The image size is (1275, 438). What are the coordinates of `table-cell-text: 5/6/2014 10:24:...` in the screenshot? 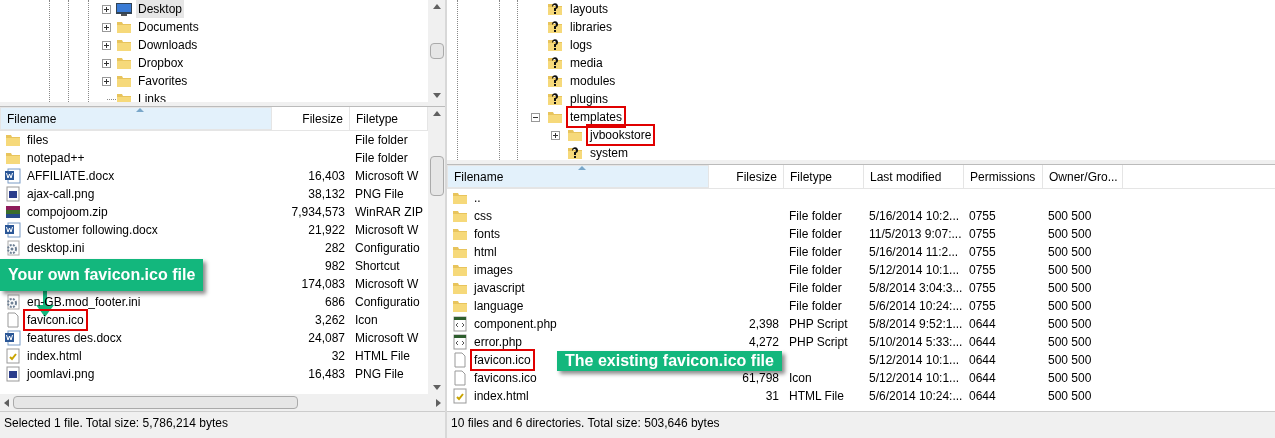 It's located at (916, 306).